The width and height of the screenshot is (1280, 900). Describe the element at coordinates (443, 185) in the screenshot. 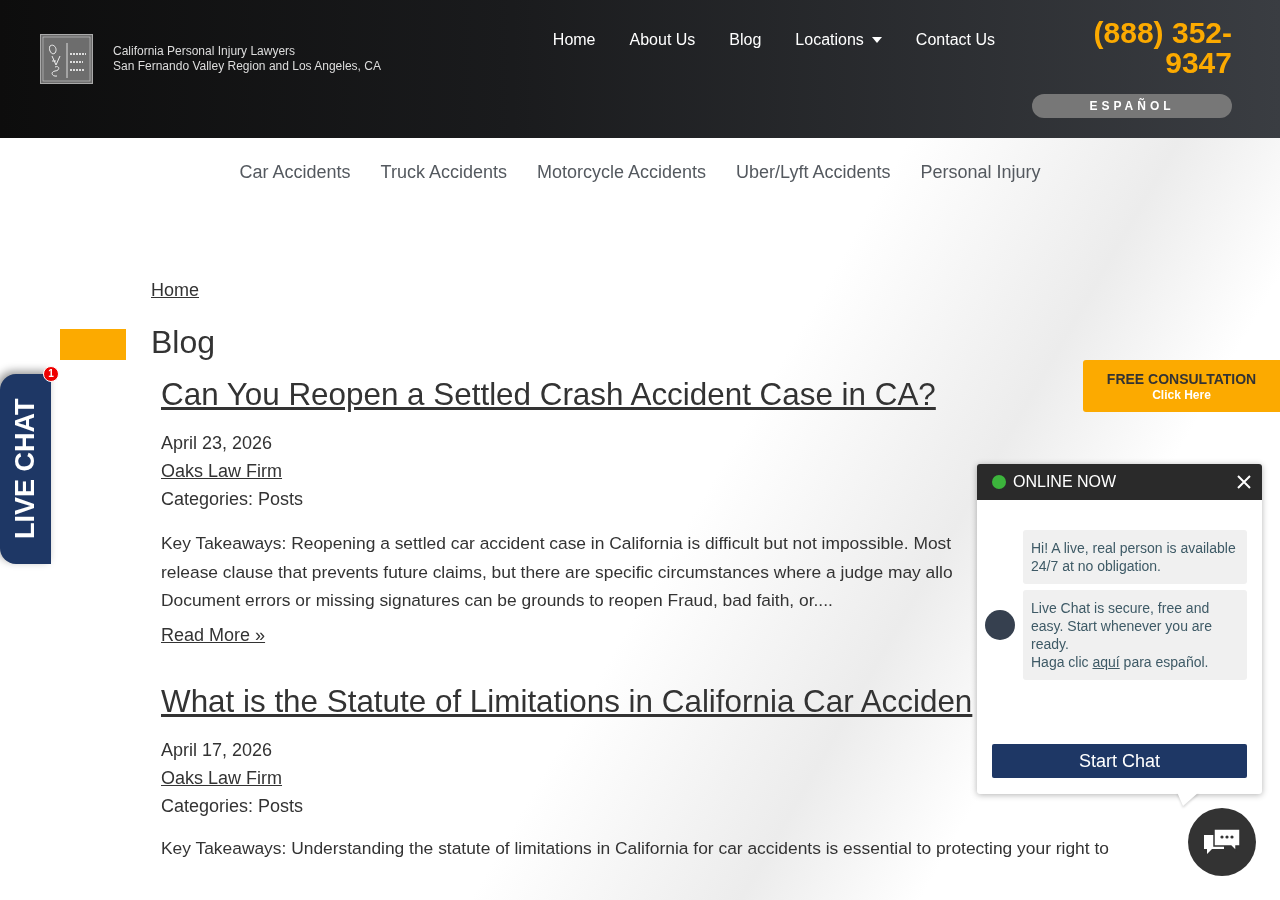

I see `practice-link: Truck Accidents` at that location.